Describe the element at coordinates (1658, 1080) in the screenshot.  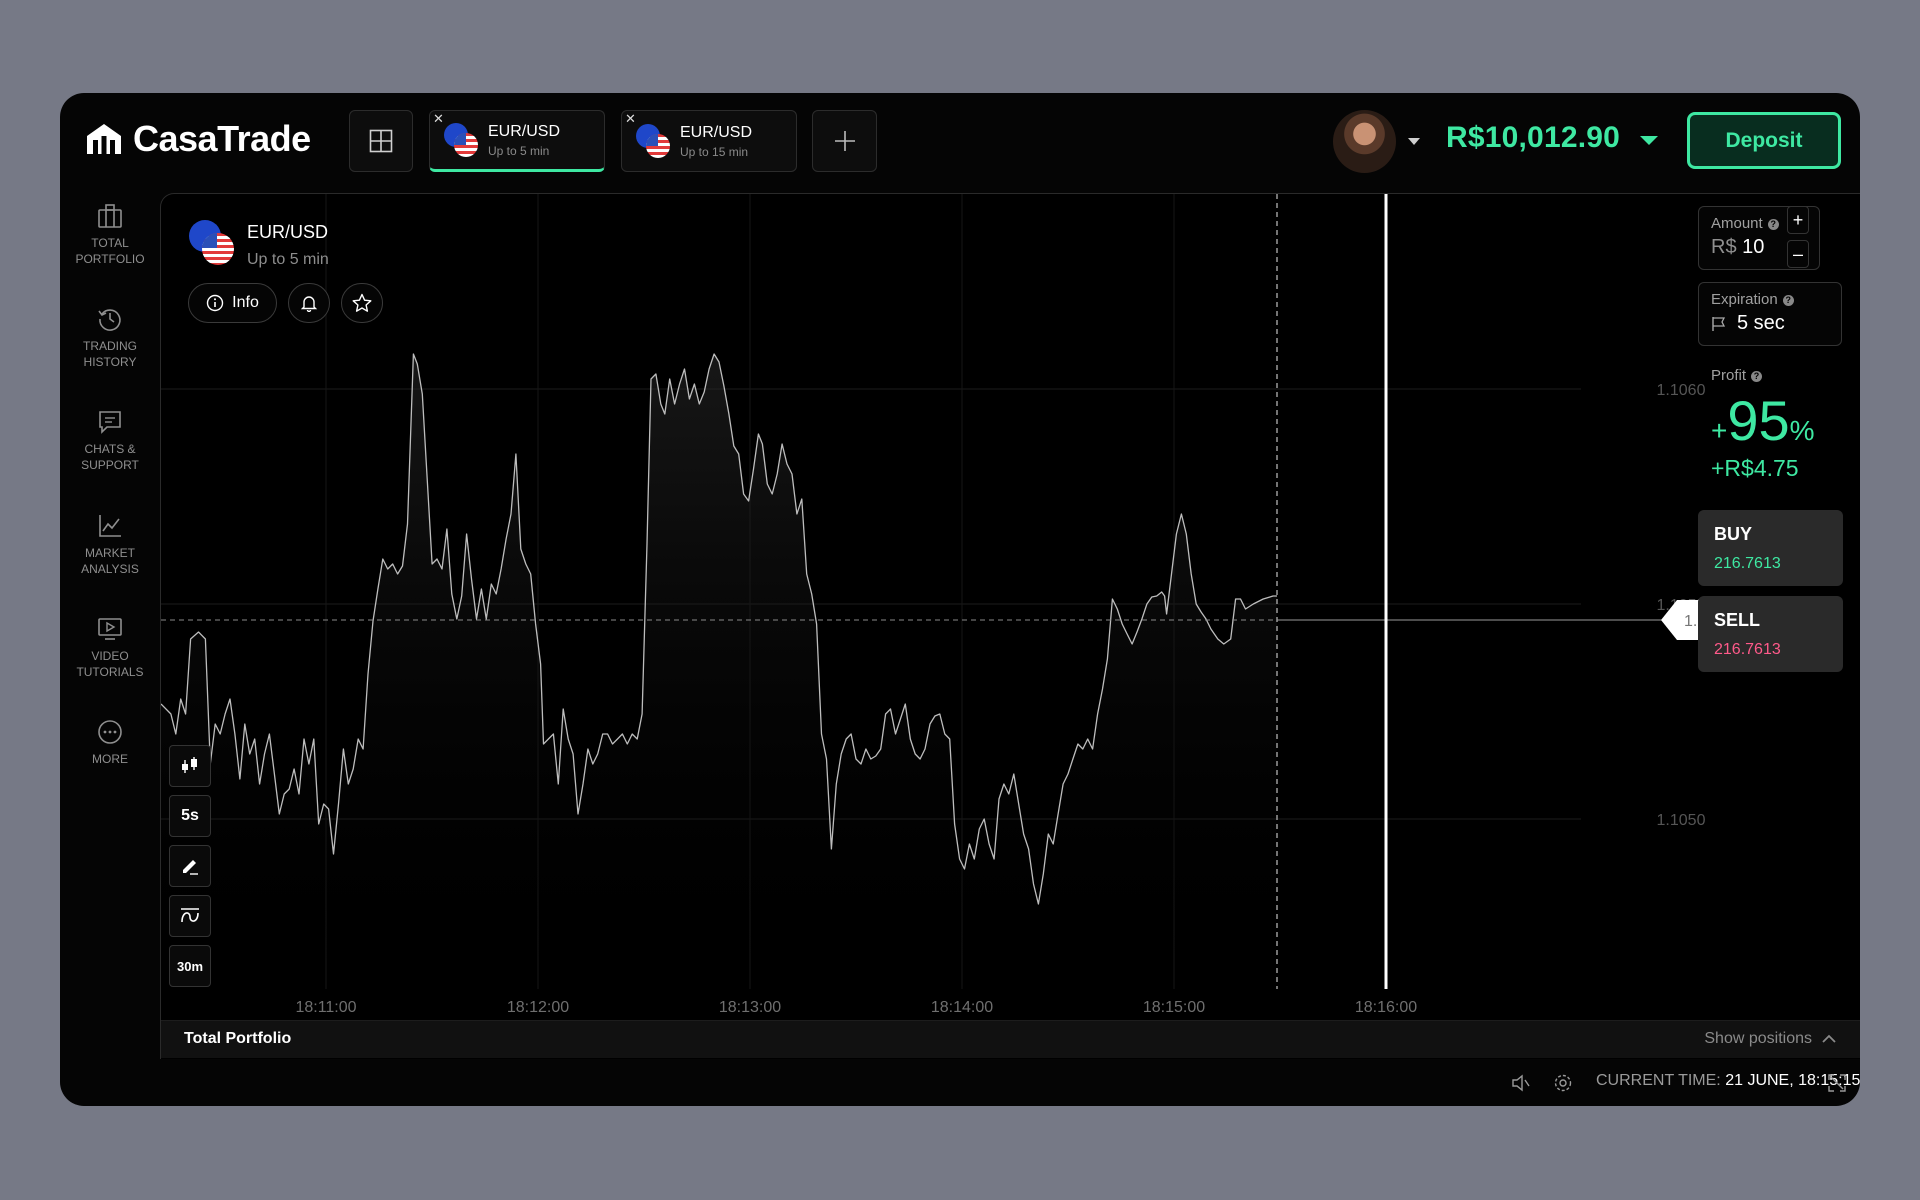
I see `time-label: CURRENT TIME:` at that location.